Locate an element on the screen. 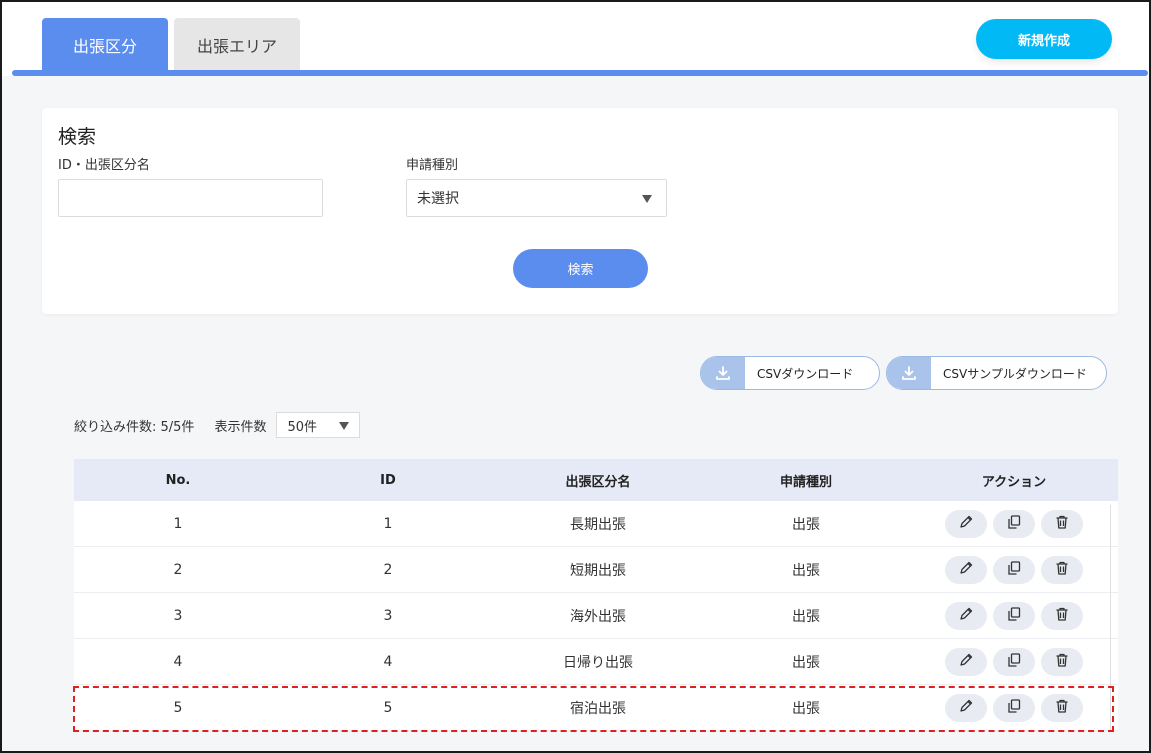  tab-underline is located at coordinates (580, 73).